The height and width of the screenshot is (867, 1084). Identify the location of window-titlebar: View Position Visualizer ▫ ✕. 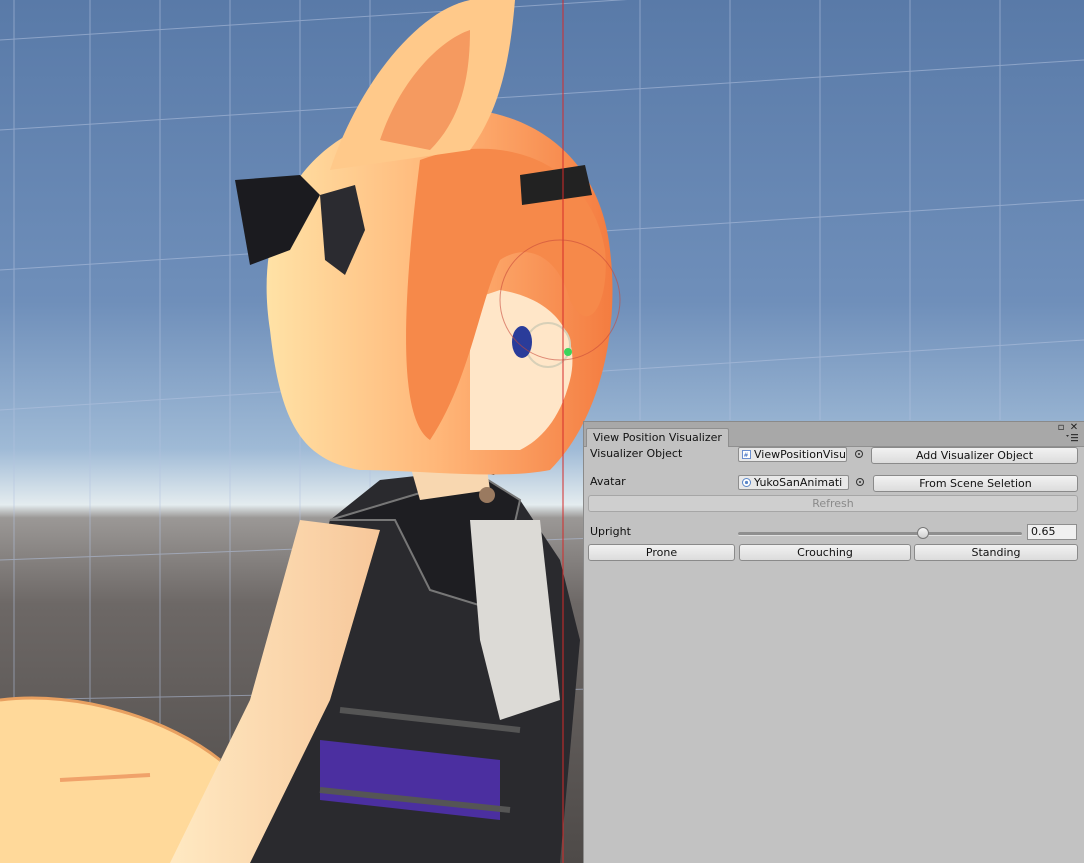
(834, 434).